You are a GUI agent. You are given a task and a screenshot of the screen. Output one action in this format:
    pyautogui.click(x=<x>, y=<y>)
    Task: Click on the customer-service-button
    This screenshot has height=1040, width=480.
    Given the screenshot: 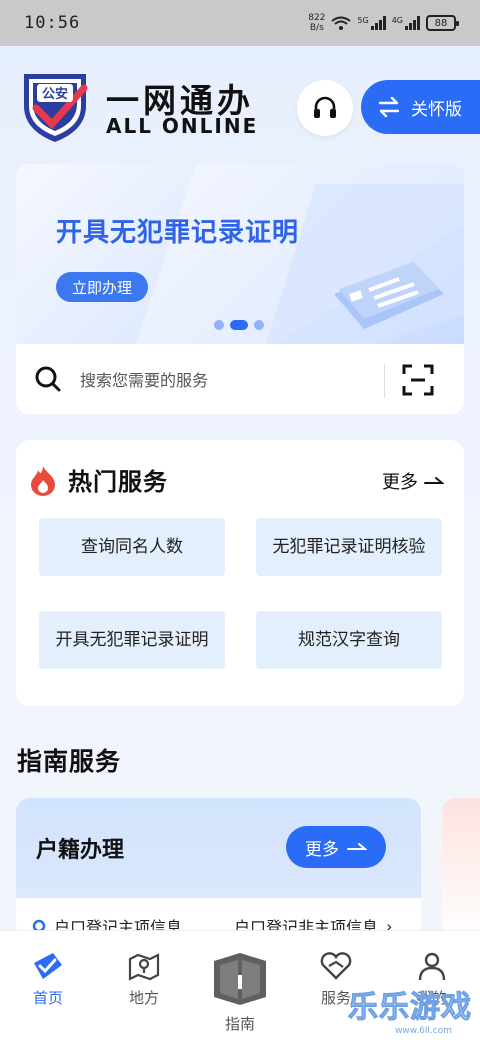 What is the action you would take?
    pyautogui.click(x=325, y=108)
    